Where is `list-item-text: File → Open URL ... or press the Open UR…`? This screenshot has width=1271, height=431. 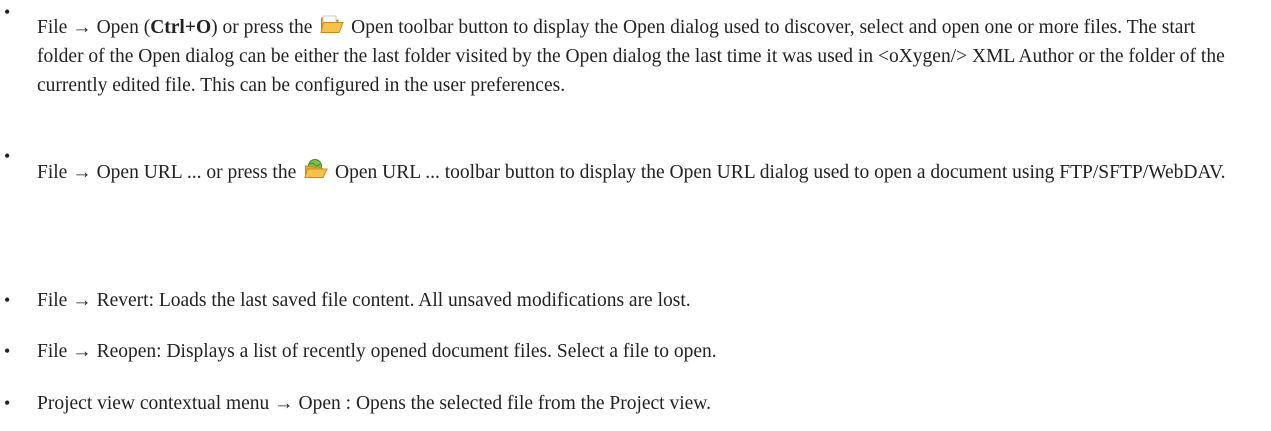 list-item-text: File → Open URL ... or press the Open UR… is located at coordinates (637, 172).